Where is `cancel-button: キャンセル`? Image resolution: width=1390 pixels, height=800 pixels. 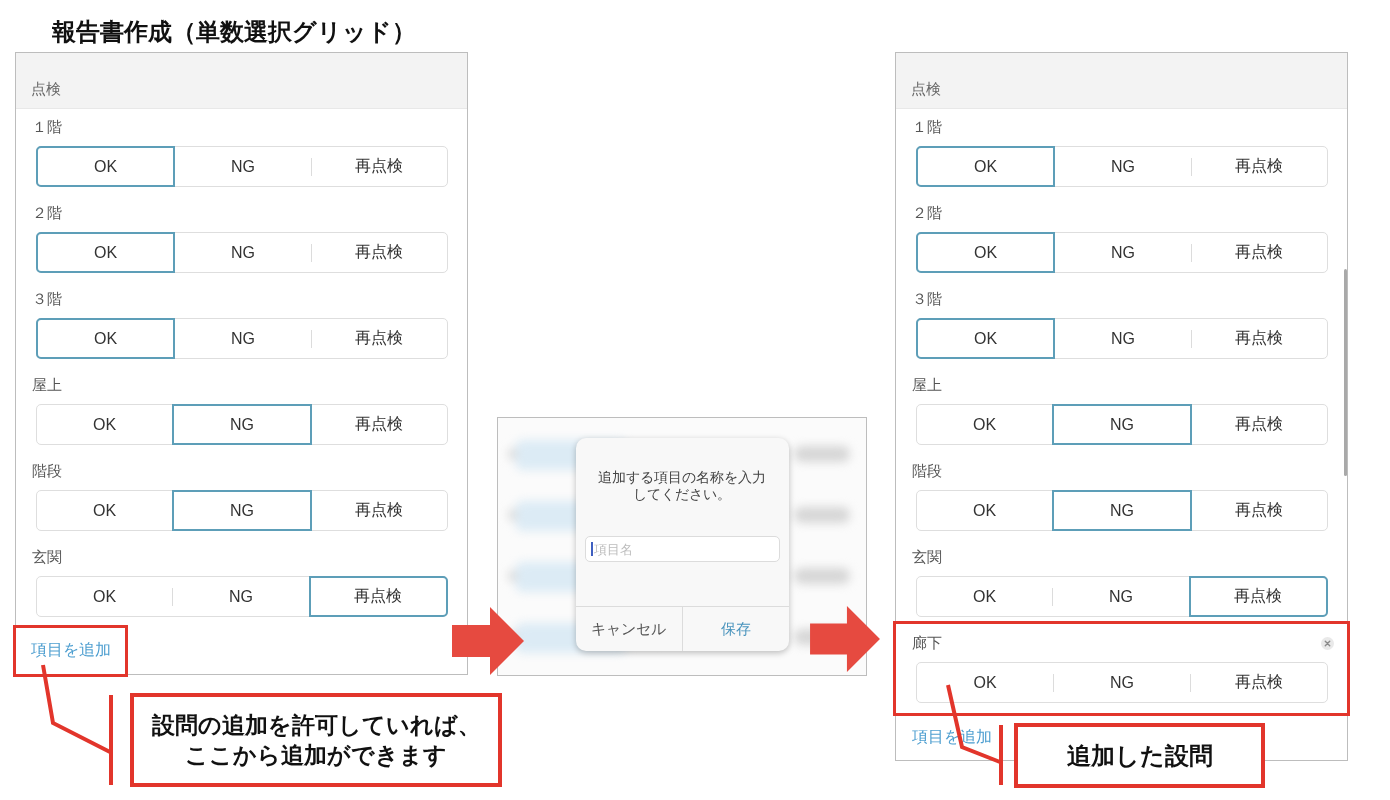 cancel-button: キャンセル is located at coordinates (628, 629).